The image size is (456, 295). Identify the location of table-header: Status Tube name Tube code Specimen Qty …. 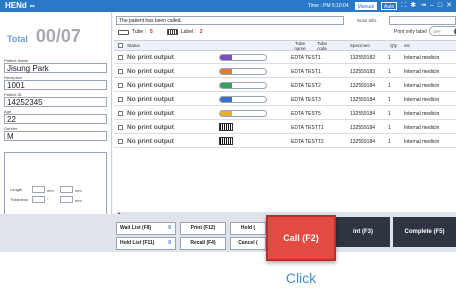
(285, 45).